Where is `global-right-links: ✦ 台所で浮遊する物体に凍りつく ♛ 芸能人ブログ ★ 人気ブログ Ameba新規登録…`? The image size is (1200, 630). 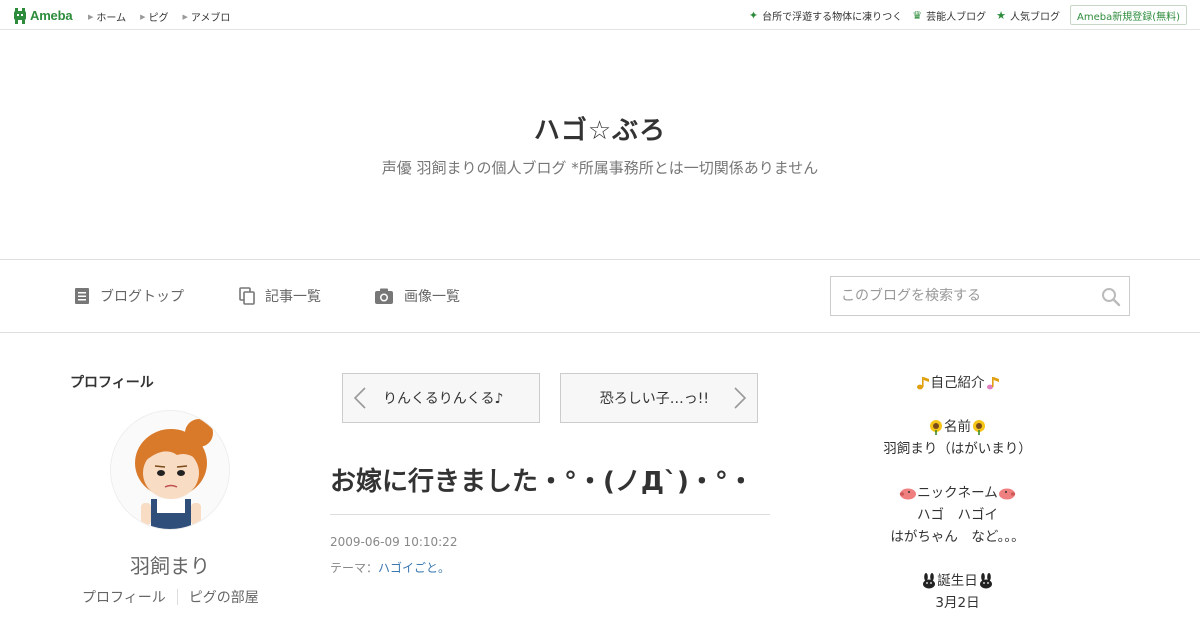
global-right-links: ✦ 台所で浮遊する物体に凍りつく ♛ 芸能人ブログ ★ 人気ブログ Ameba新規登録… is located at coordinates (968, 15).